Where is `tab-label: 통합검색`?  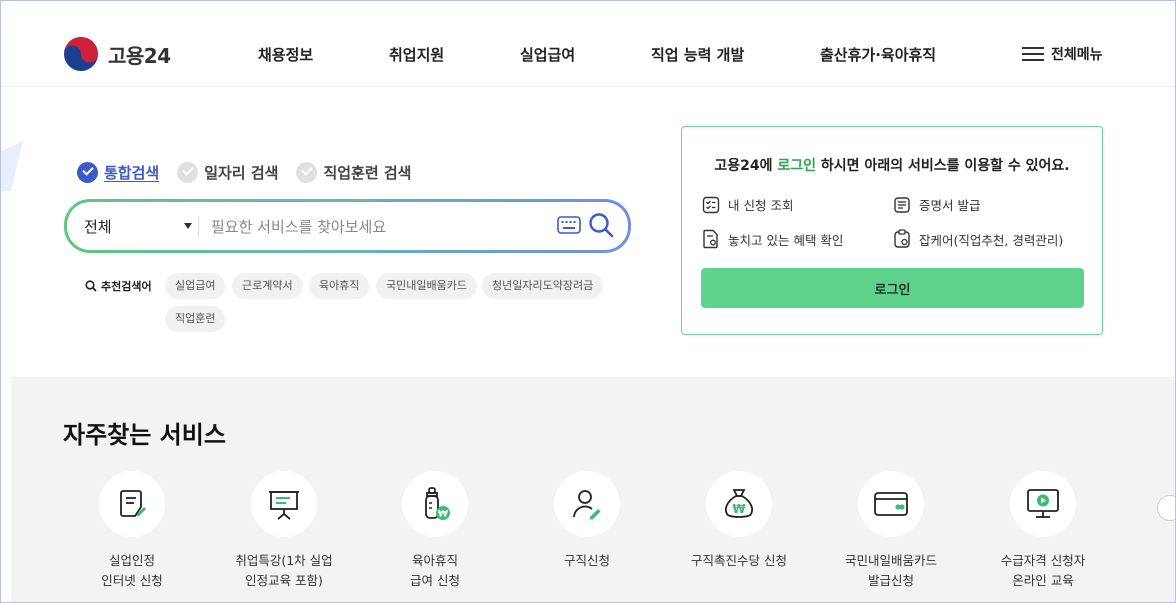 tab-label: 통합검색 is located at coordinates (132, 173).